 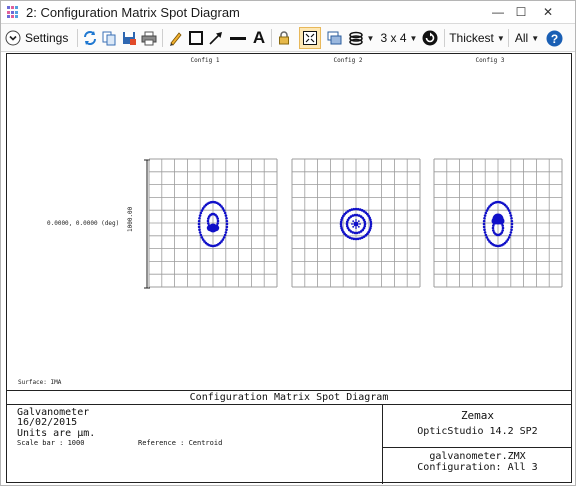 I want to click on line-thickness-label: Thickest, so click(x=471, y=38).